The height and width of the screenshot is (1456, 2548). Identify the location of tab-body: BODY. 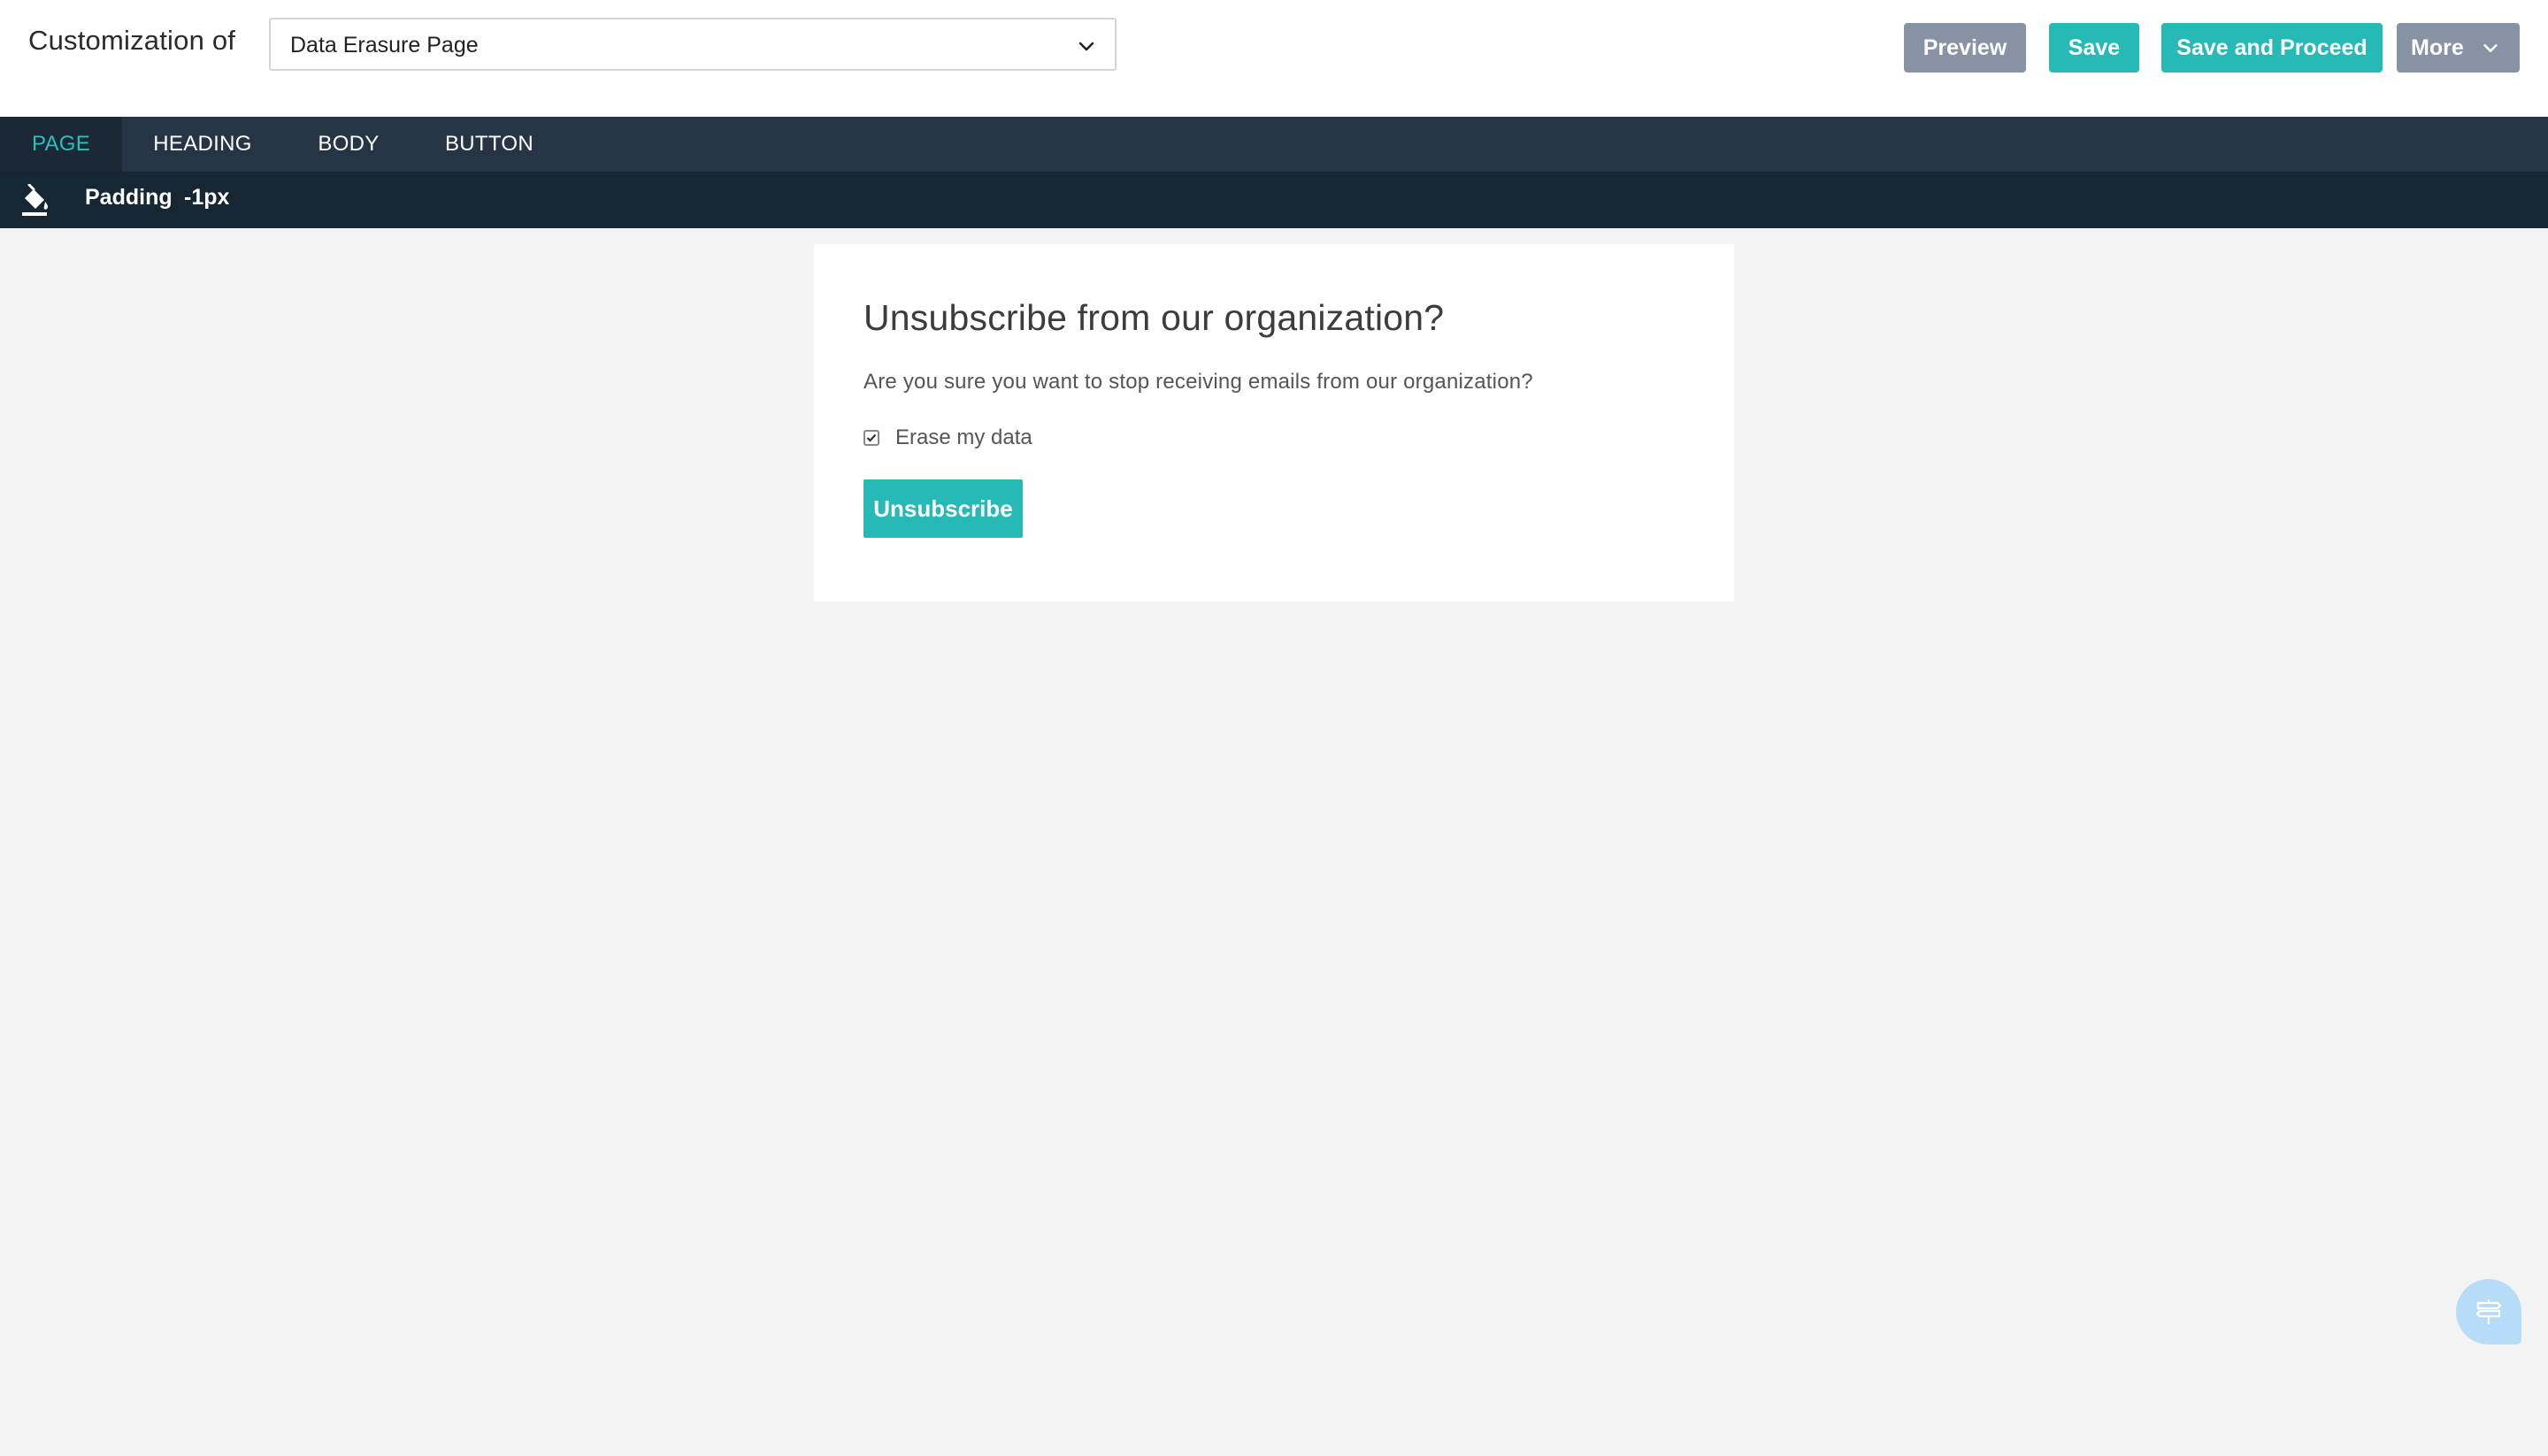
(348, 144).